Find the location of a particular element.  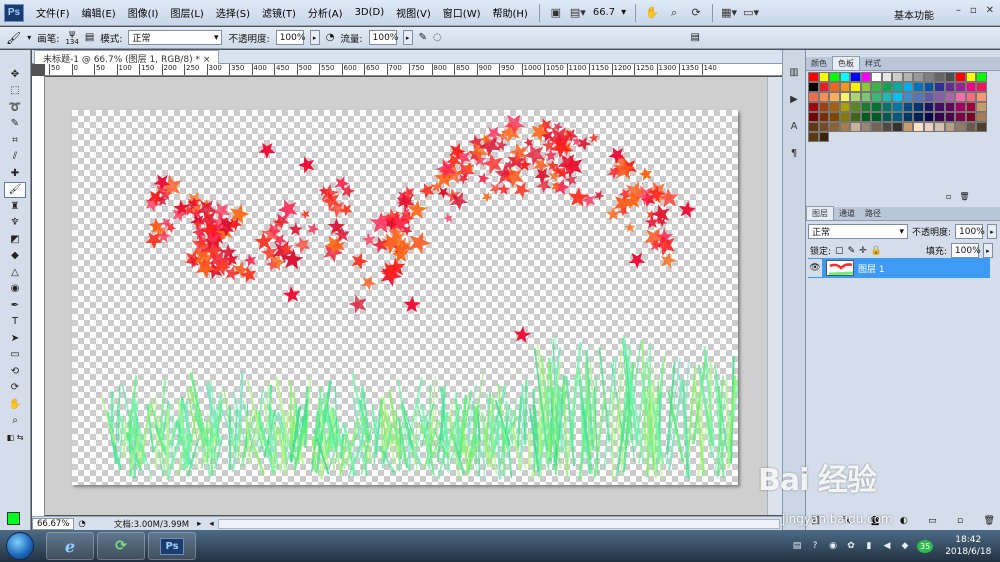

brush-tool-icon: 🖌 is located at coordinates (15, 189).